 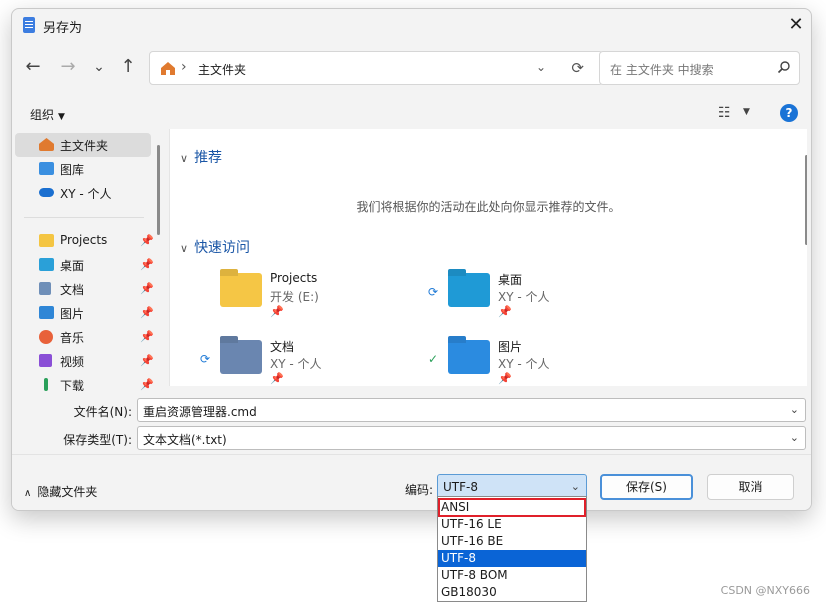 I want to click on documents-icon, so click(x=45, y=288).